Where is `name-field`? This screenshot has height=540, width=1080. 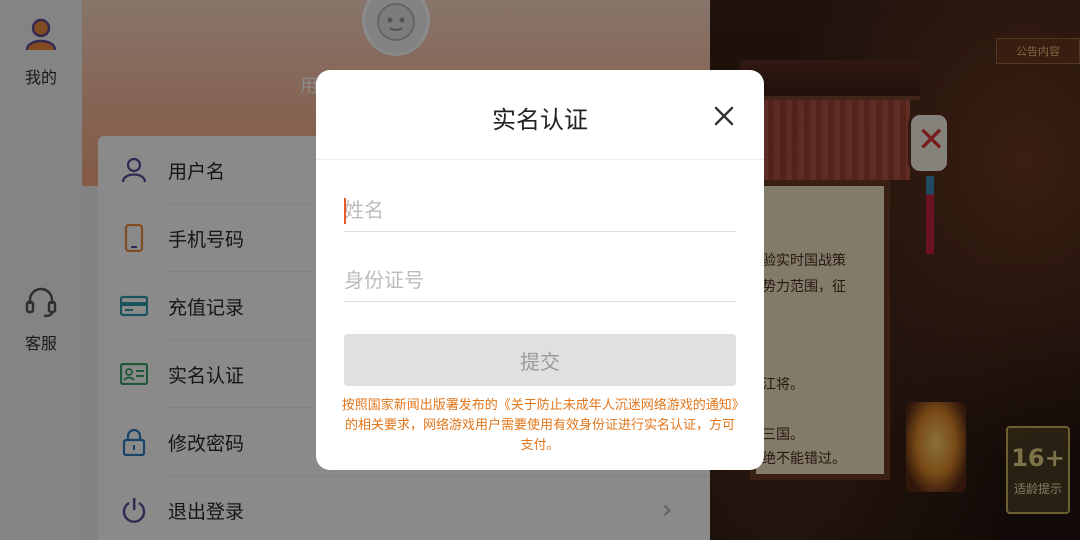
name-field is located at coordinates (540, 210).